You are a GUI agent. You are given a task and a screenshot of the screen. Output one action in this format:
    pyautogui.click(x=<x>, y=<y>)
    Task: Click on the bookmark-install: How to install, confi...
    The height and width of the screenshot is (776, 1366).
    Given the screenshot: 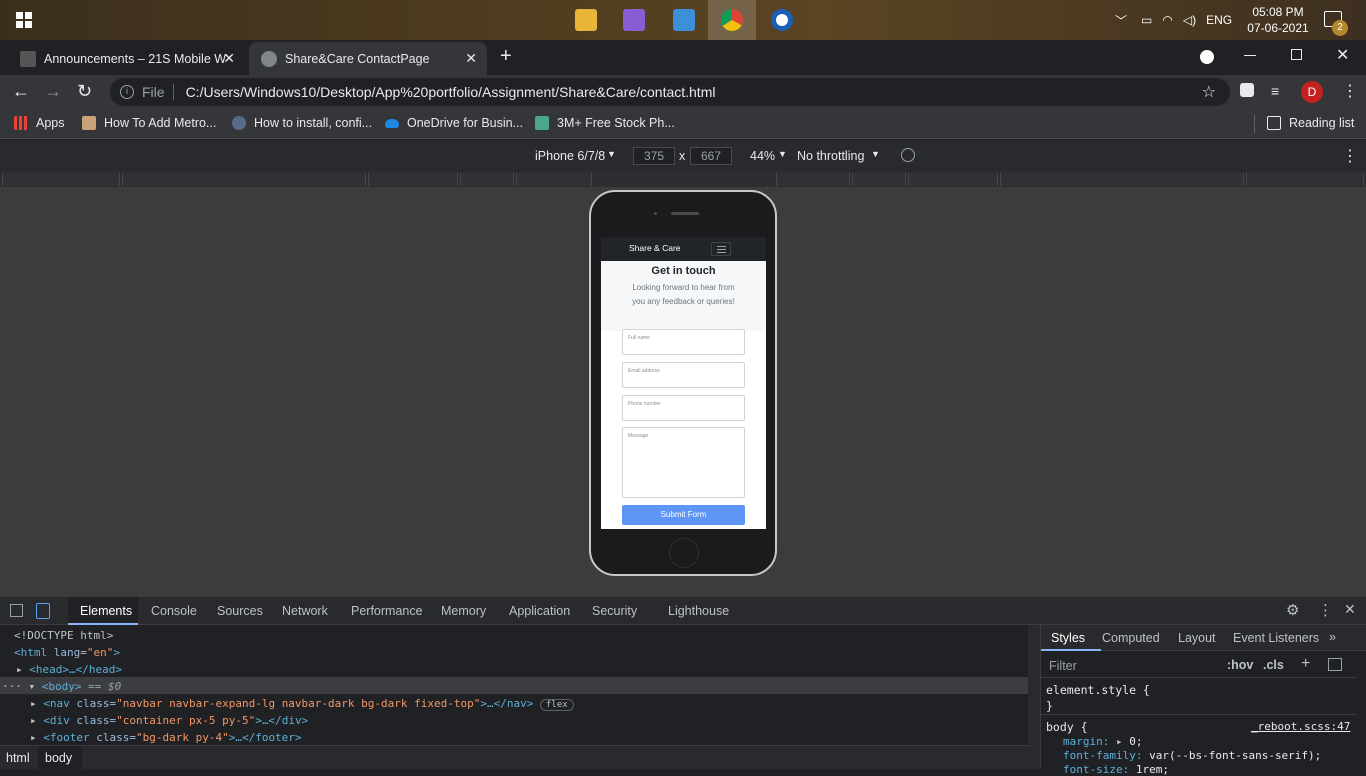 What is the action you would take?
    pyautogui.click(x=302, y=123)
    